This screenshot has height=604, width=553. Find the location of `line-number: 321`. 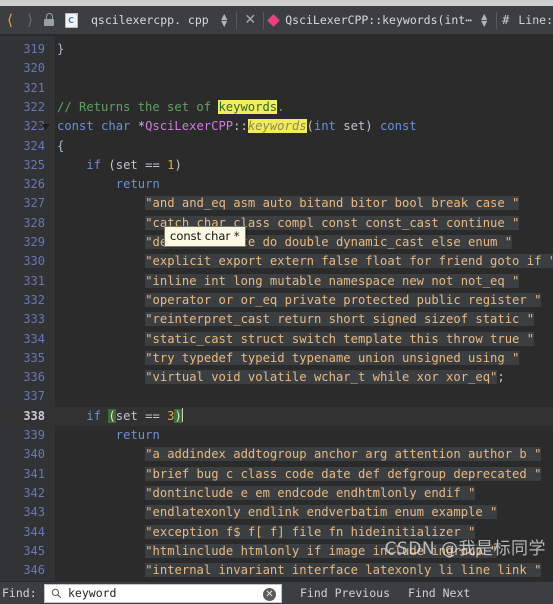

line-number: 321 is located at coordinates (34, 87).